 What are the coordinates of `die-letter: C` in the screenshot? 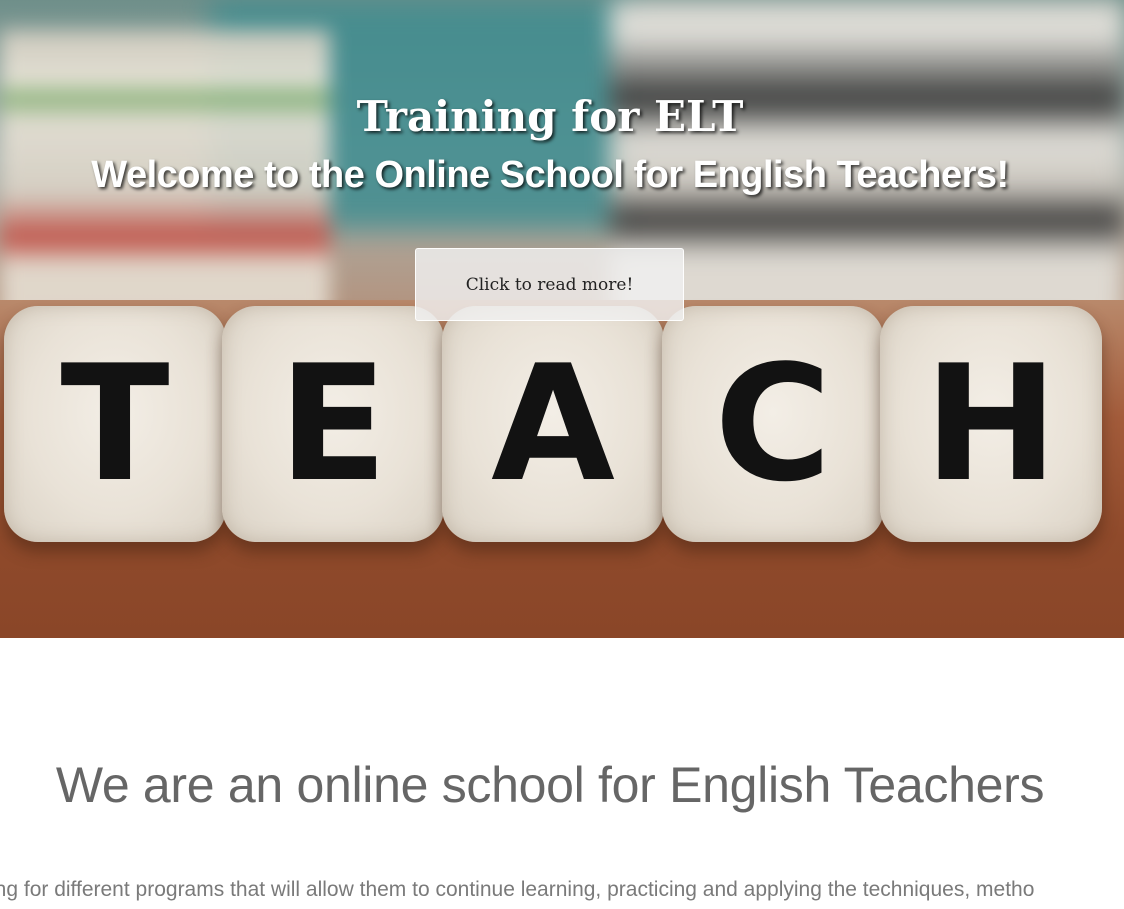 It's located at (773, 423).